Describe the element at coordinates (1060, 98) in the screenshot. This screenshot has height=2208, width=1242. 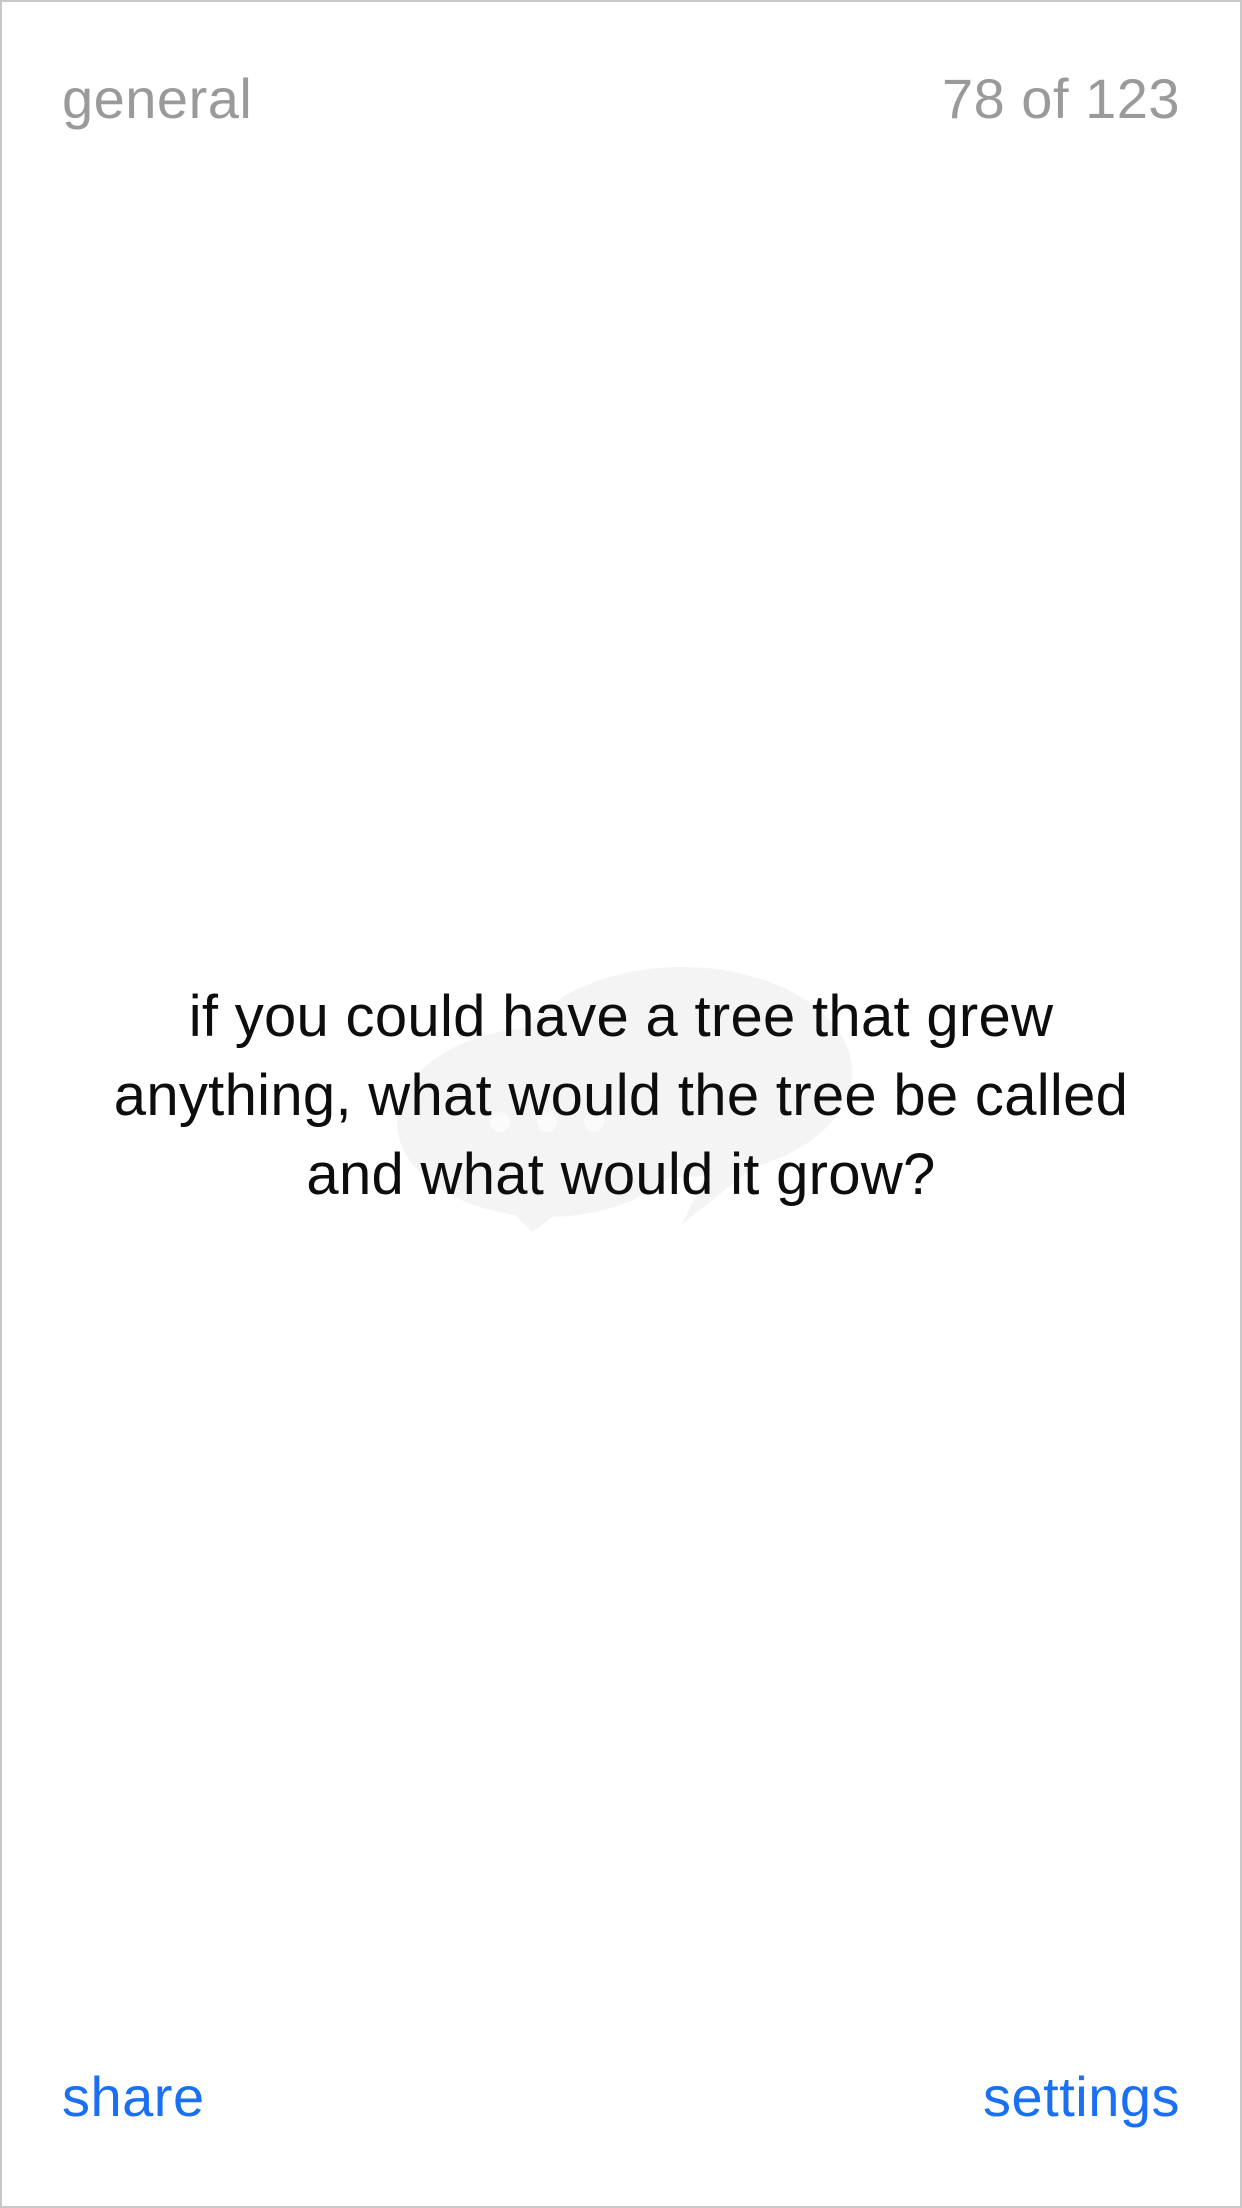
I see `question-counter: 78 of 123` at that location.